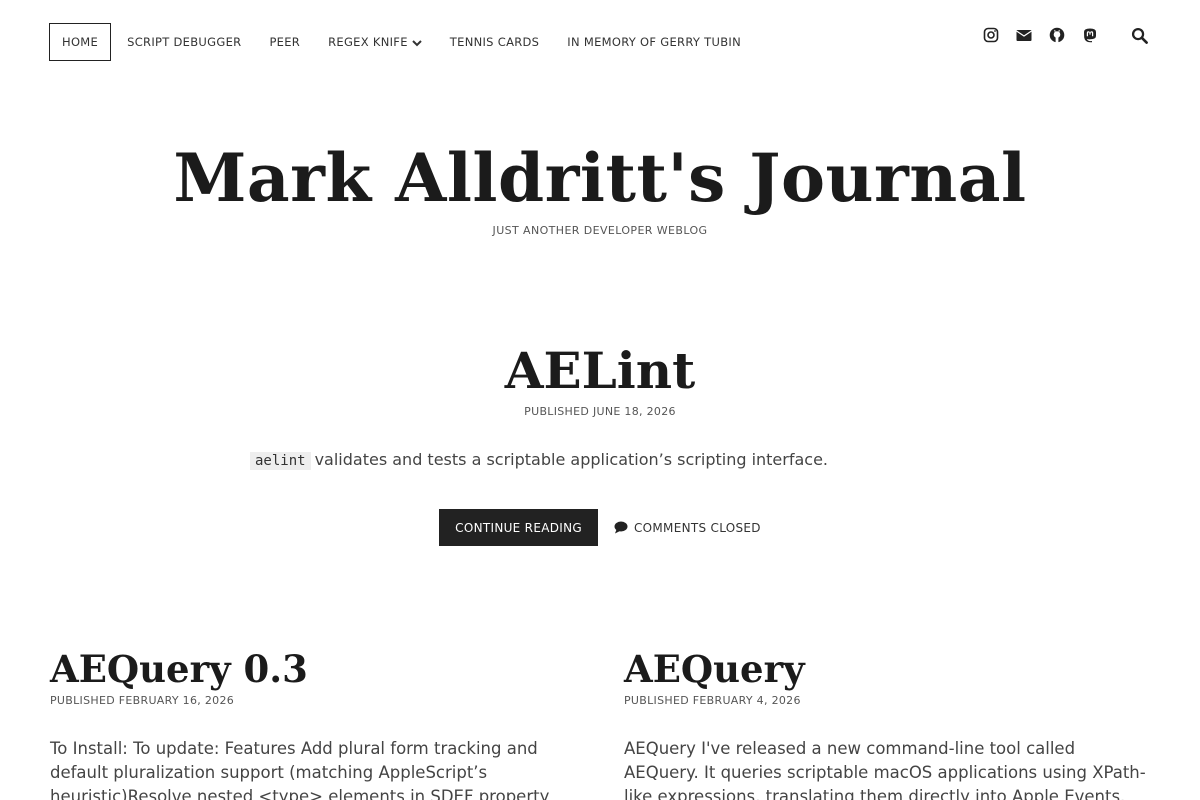 This screenshot has width=1200, height=800. What do you see at coordinates (315, 669) in the screenshot?
I see `post-title: AEQuery 0.3` at bounding box center [315, 669].